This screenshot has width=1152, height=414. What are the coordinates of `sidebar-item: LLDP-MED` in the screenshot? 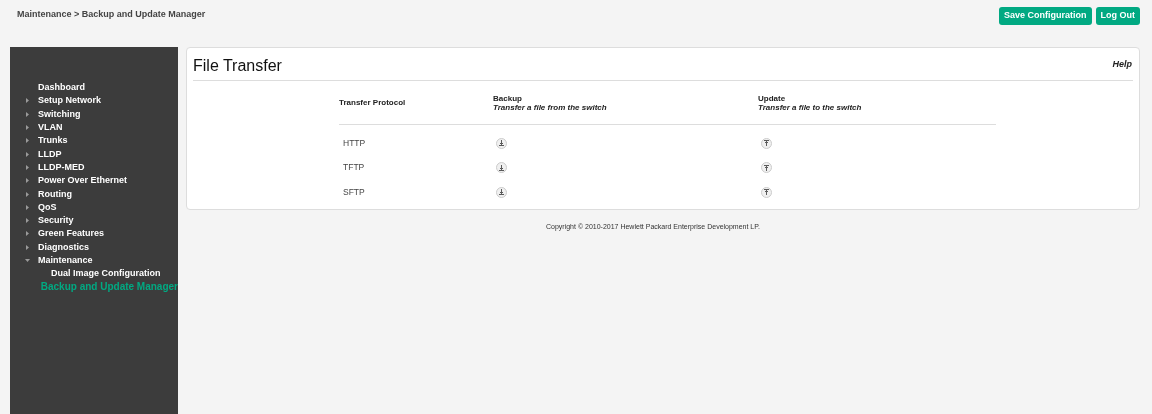 It's located at (61, 167).